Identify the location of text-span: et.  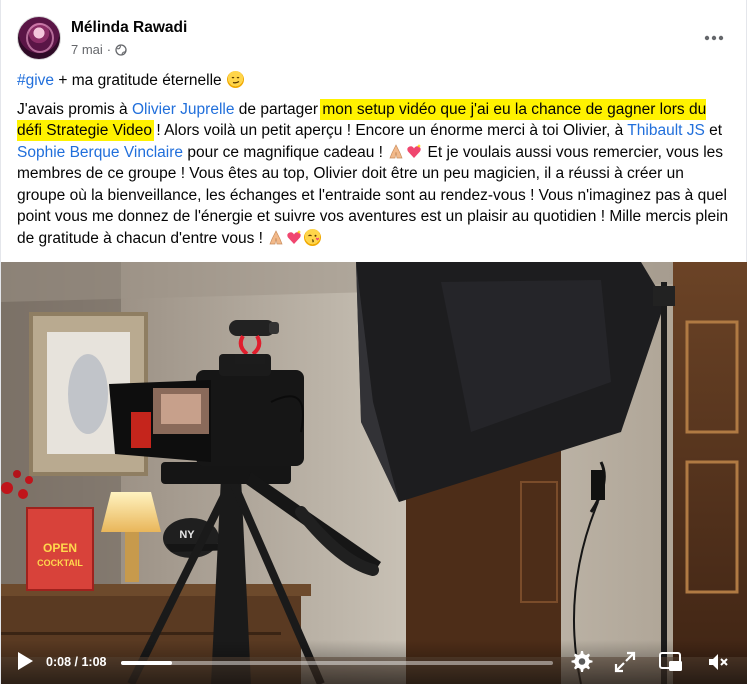
(713, 130).